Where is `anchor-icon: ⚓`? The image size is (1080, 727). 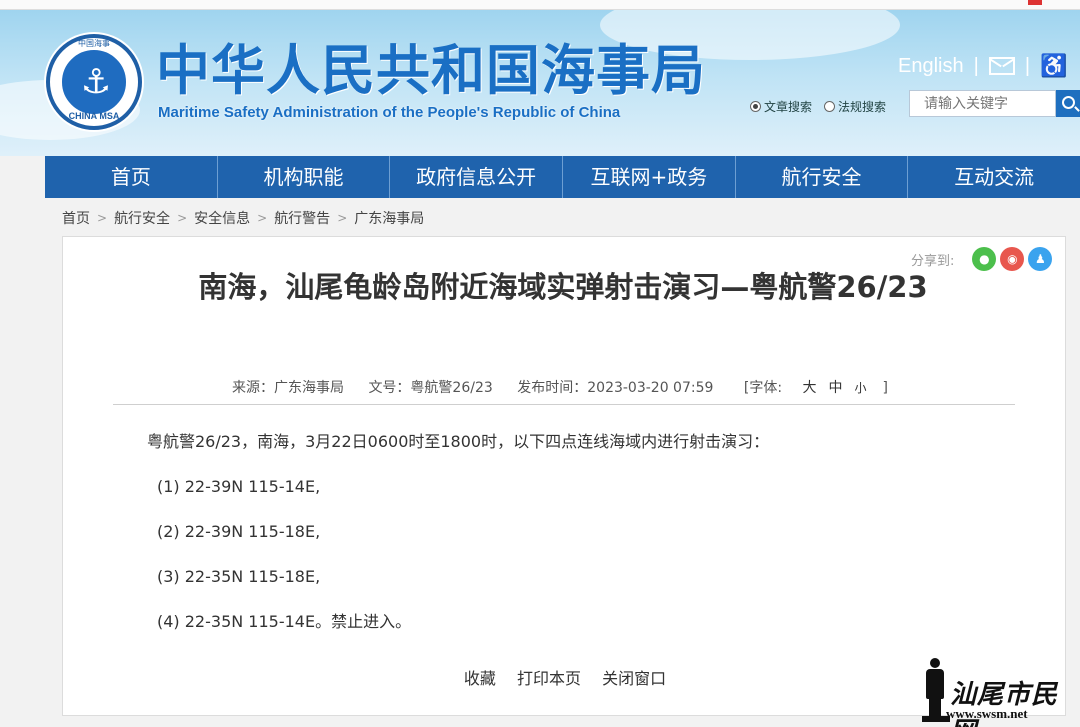 anchor-icon: ⚓ is located at coordinates (96, 82).